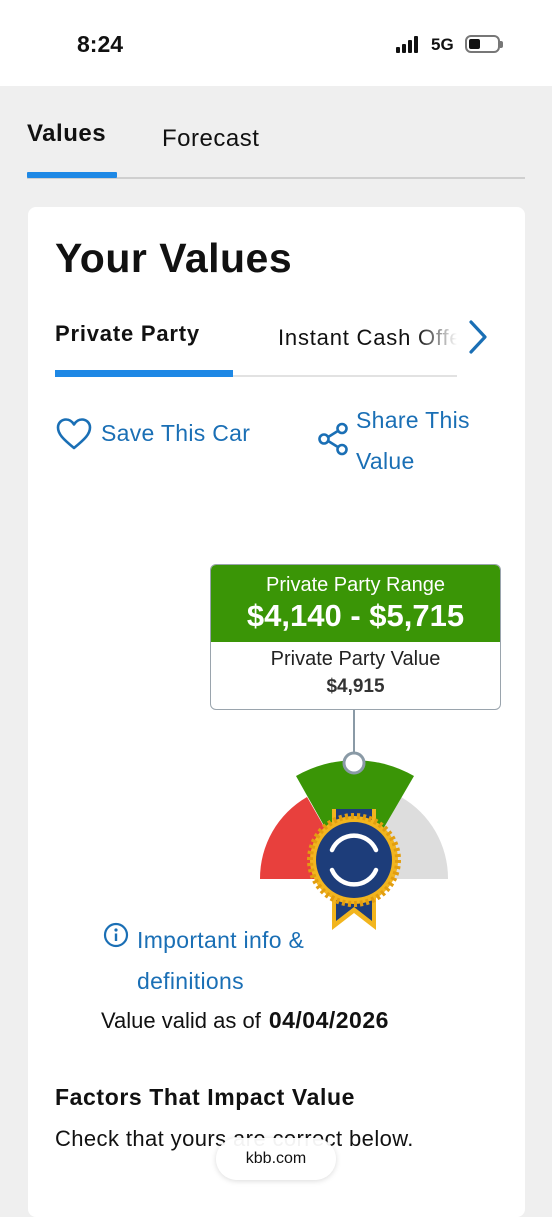 This screenshot has width=552, height=1217. I want to click on value-valid-row: Value valid as of 04/04/2026, so click(245, 1020).